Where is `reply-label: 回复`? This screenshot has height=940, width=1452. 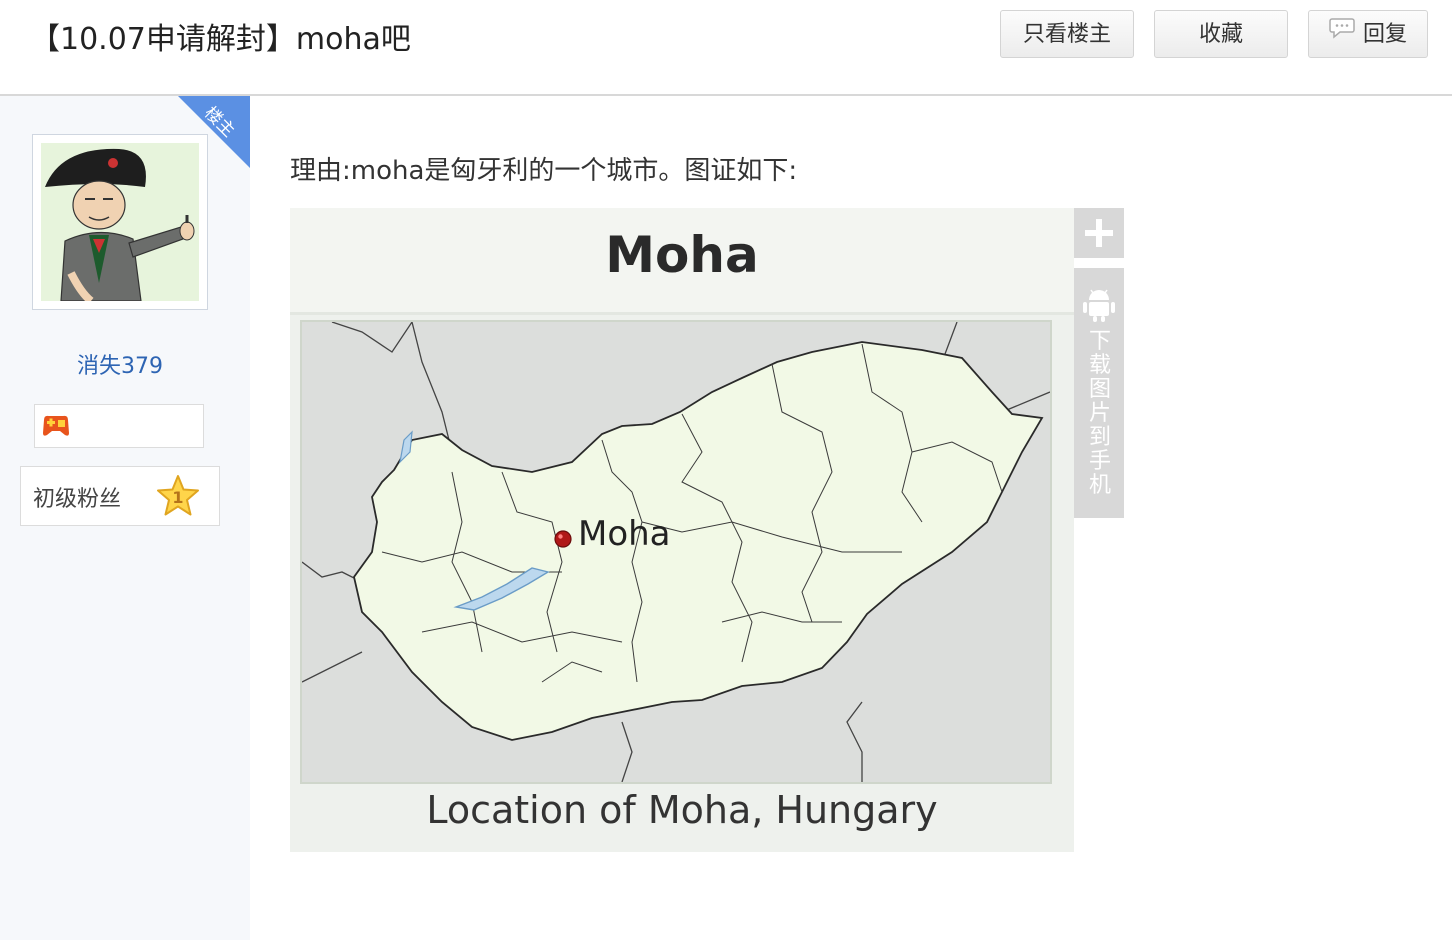 reply-label: 回复 is located at coordinates (1384, 34).